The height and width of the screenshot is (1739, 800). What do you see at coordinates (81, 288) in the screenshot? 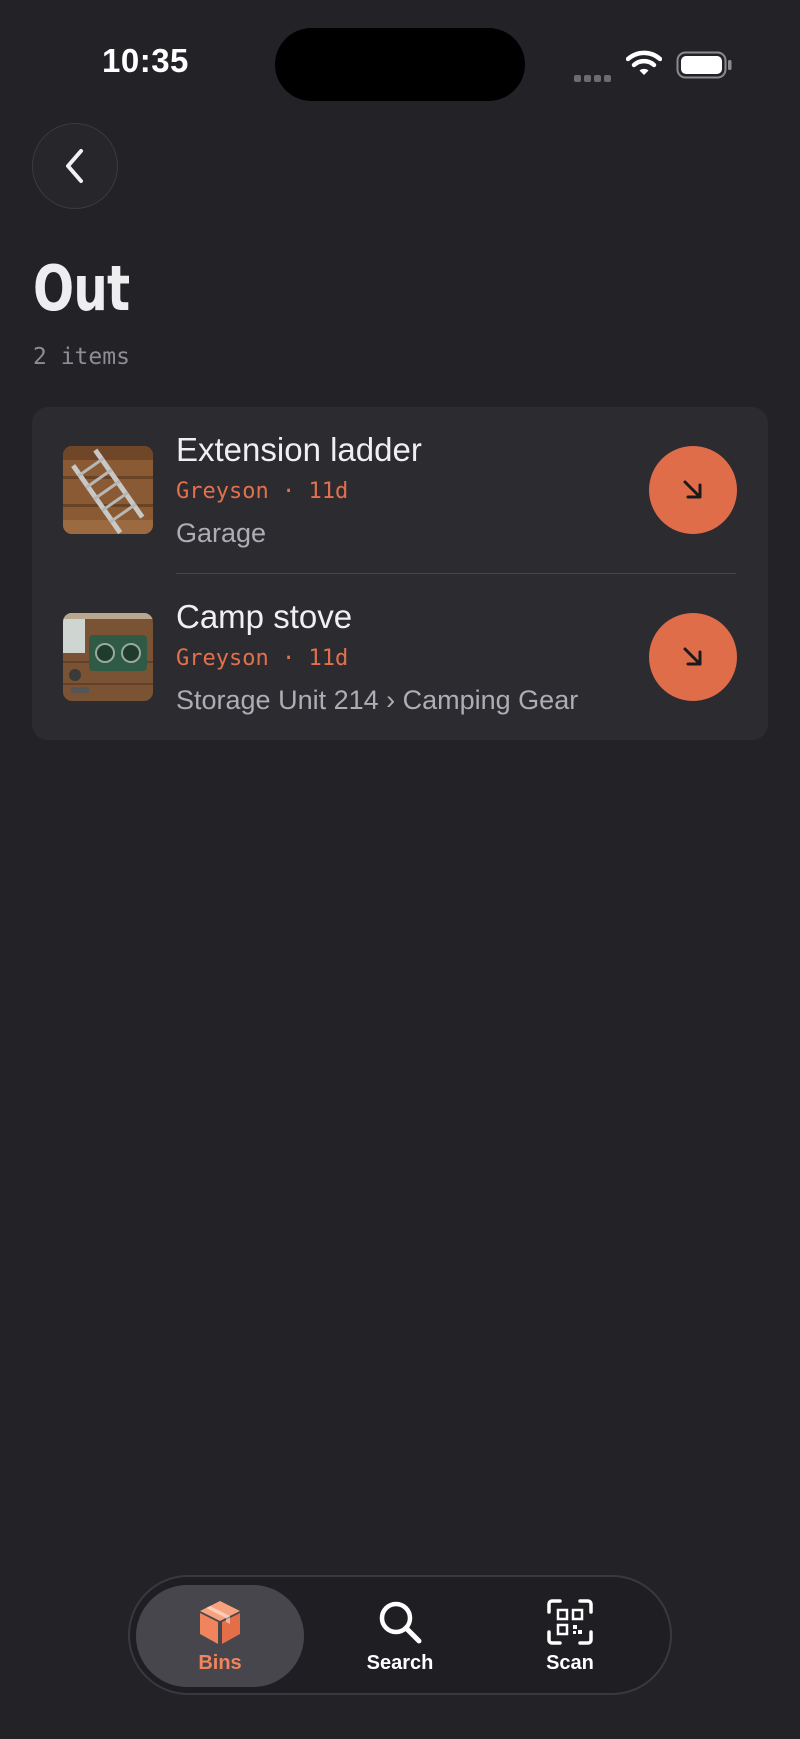
I see `page-title: Out` at bounding box center [81, 288].